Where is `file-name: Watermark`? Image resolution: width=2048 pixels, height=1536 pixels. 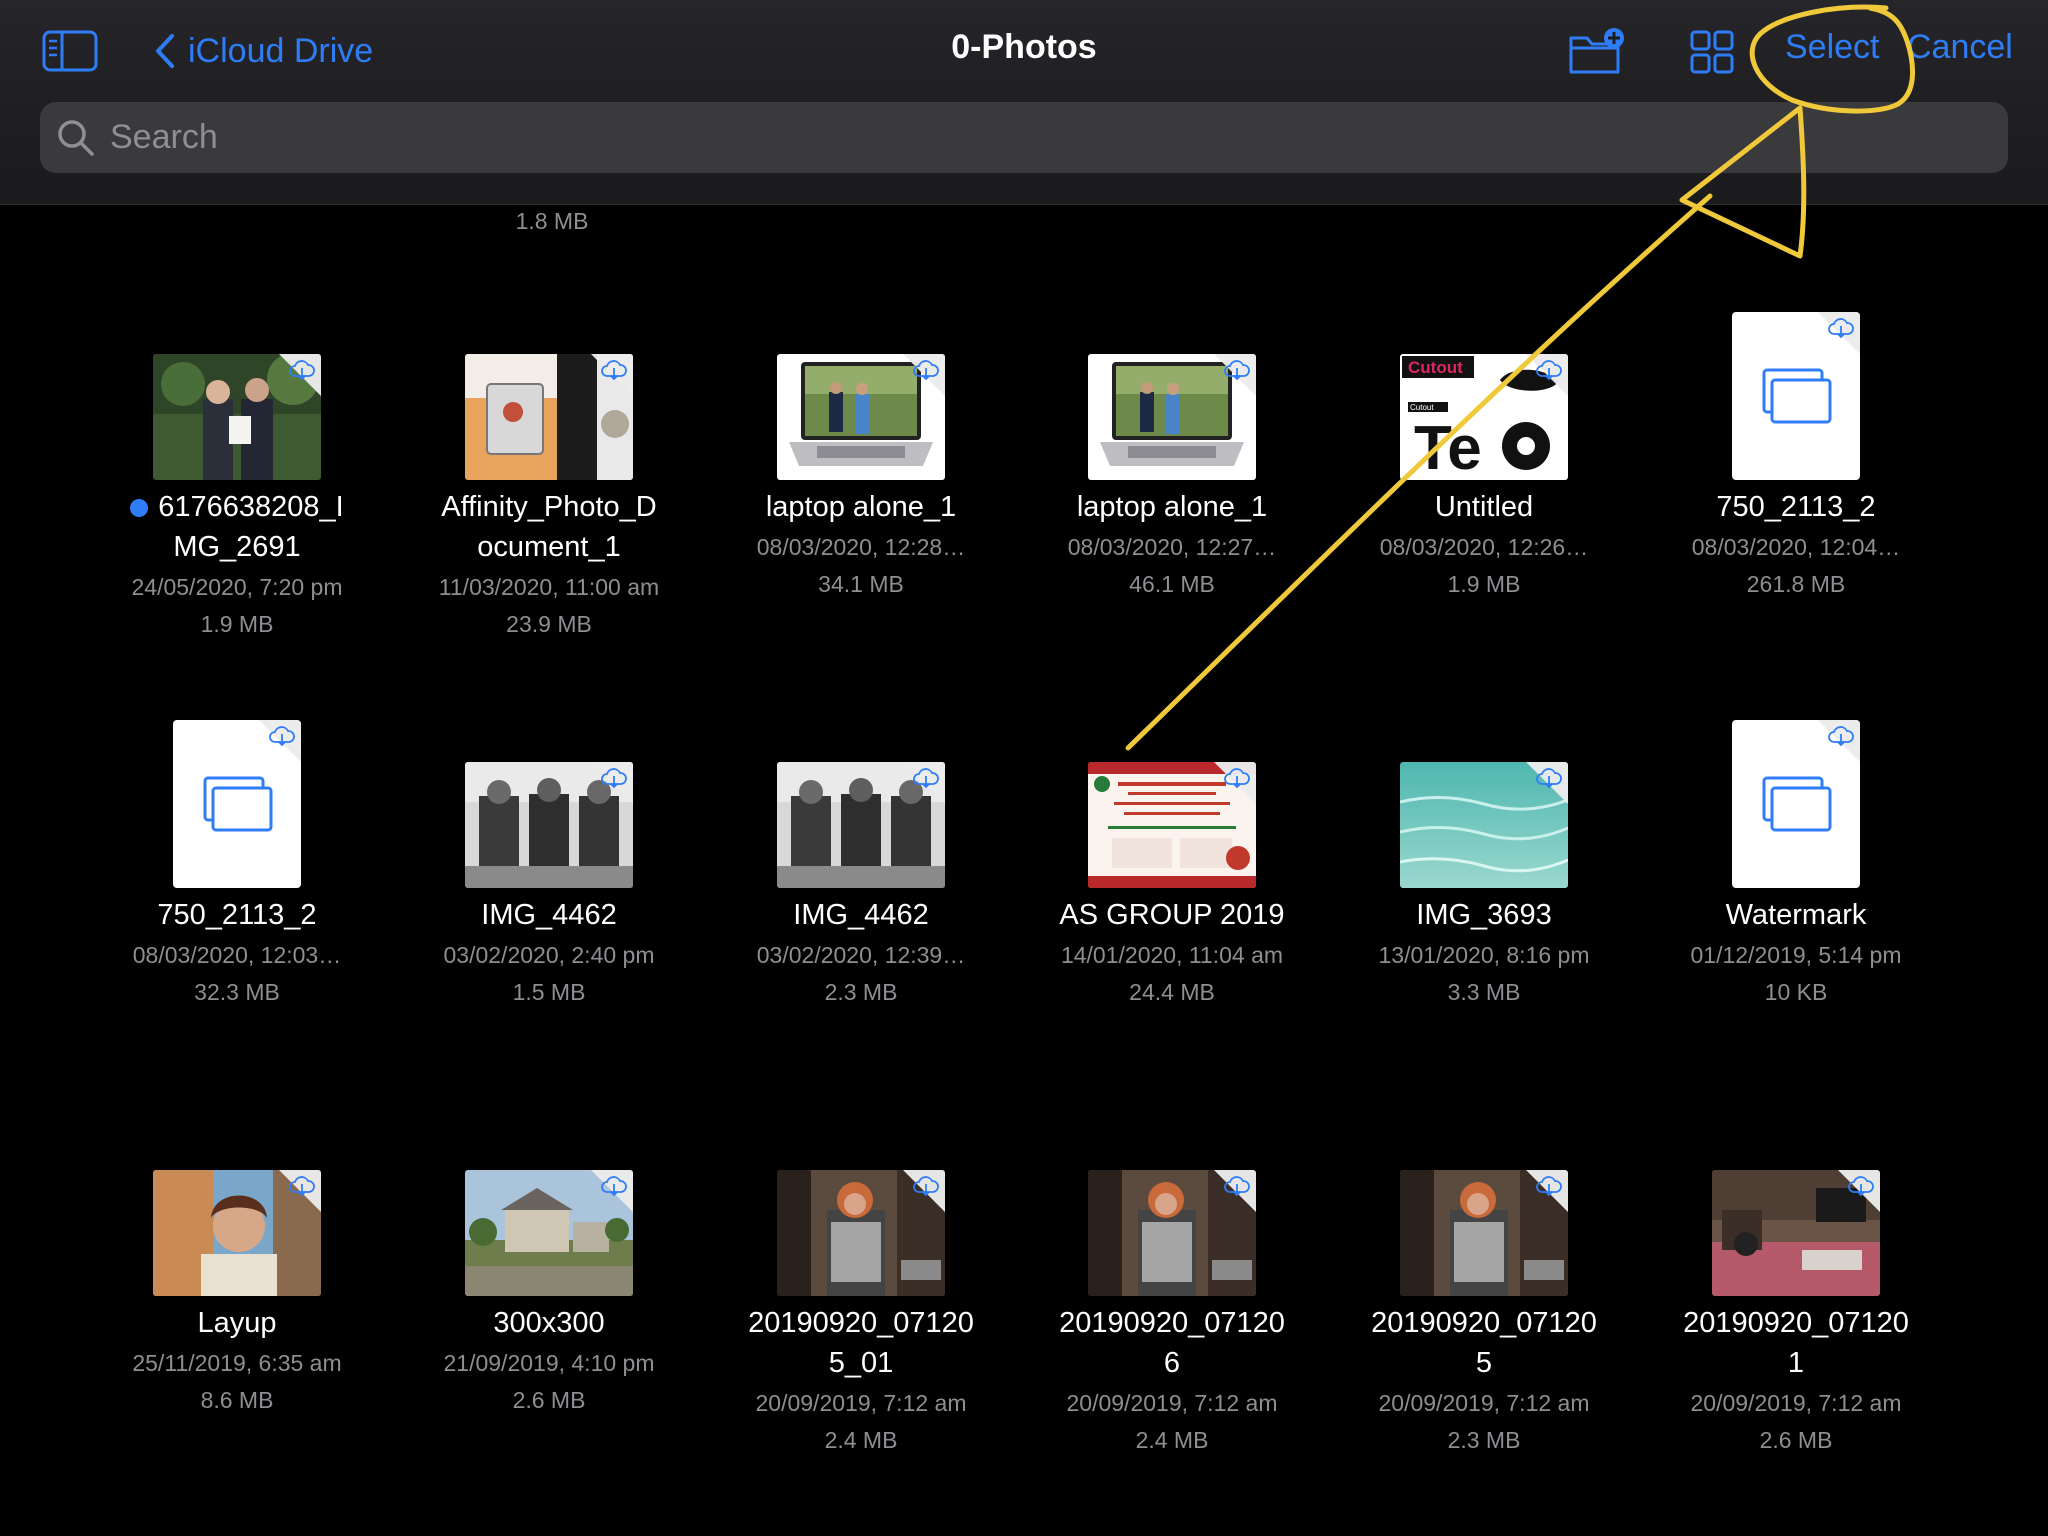
file-name: Watermark is located at coordinates (1796, 915).